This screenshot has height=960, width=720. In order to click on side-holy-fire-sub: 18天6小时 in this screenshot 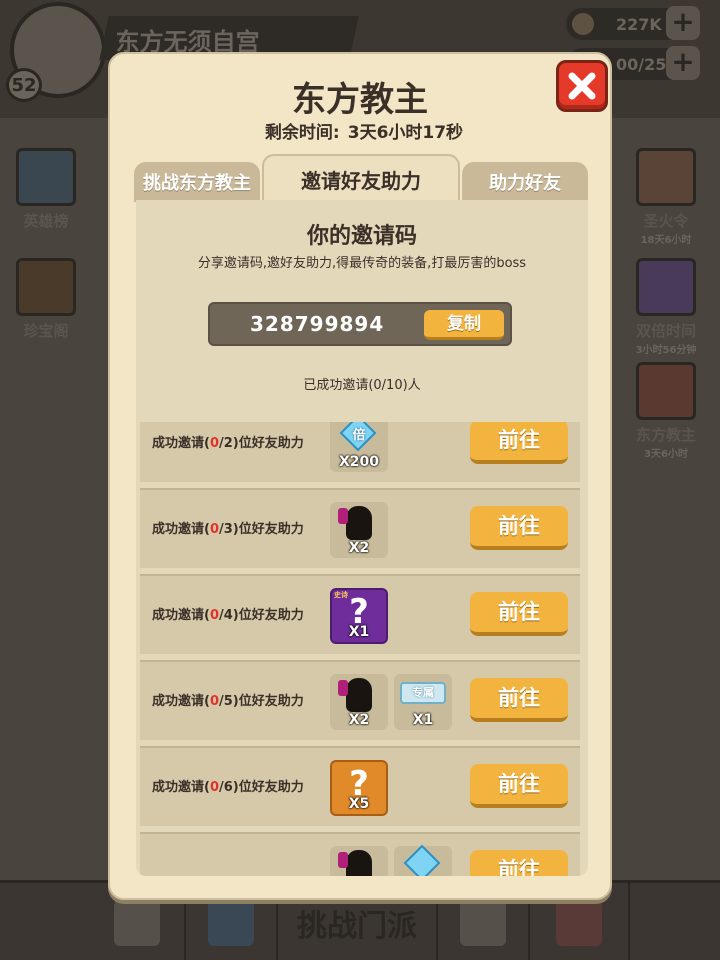, I will do `click(666, 240)`.